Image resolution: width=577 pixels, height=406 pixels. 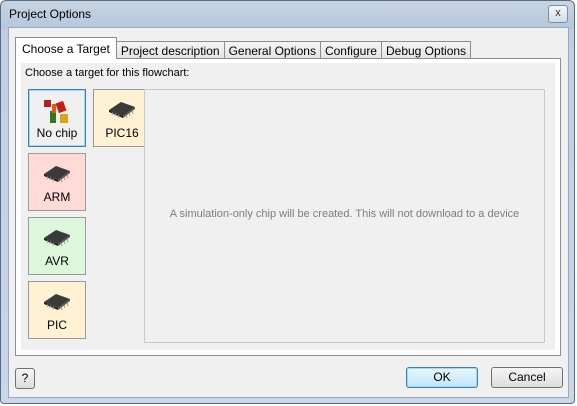 I want to click on chip-label: AVR, so click(x=57, y=261).